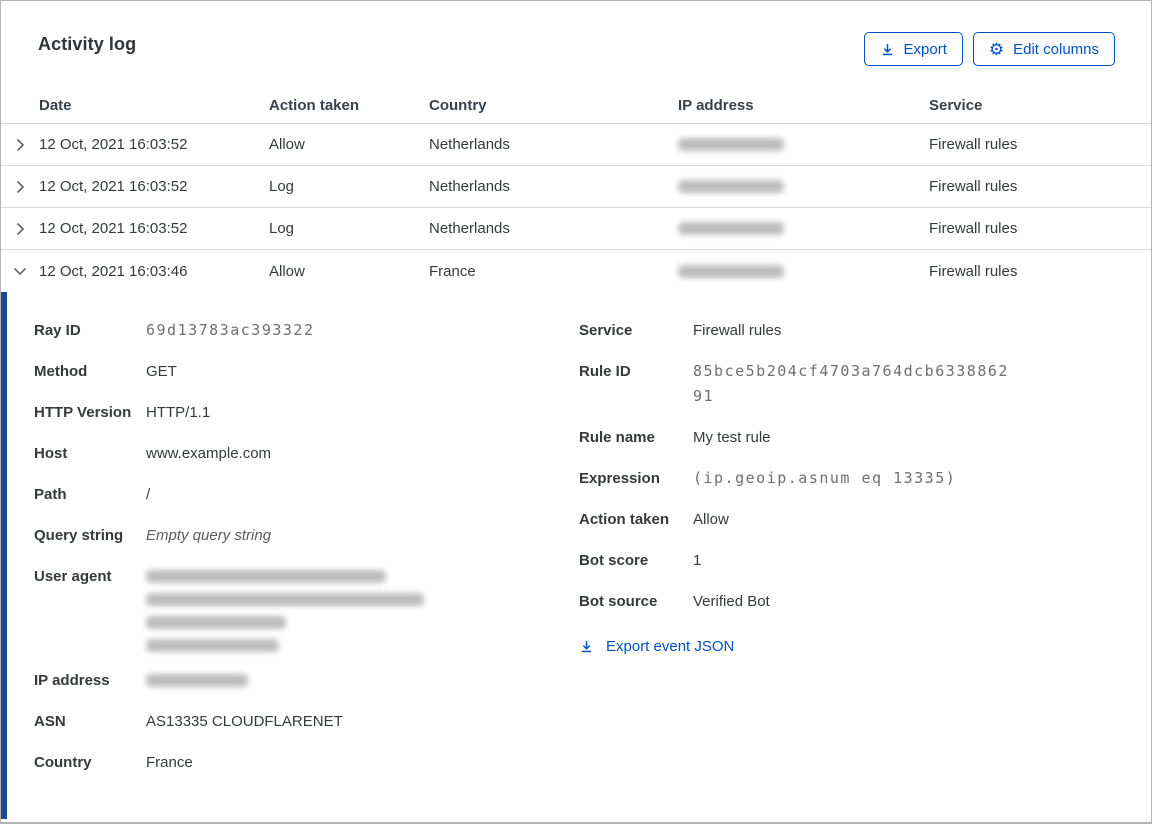 The width and height of the screenshot is (1152, 824). I want to click on detail-http-version: HTTP Version HTTP/1.1, so click(122, 412).